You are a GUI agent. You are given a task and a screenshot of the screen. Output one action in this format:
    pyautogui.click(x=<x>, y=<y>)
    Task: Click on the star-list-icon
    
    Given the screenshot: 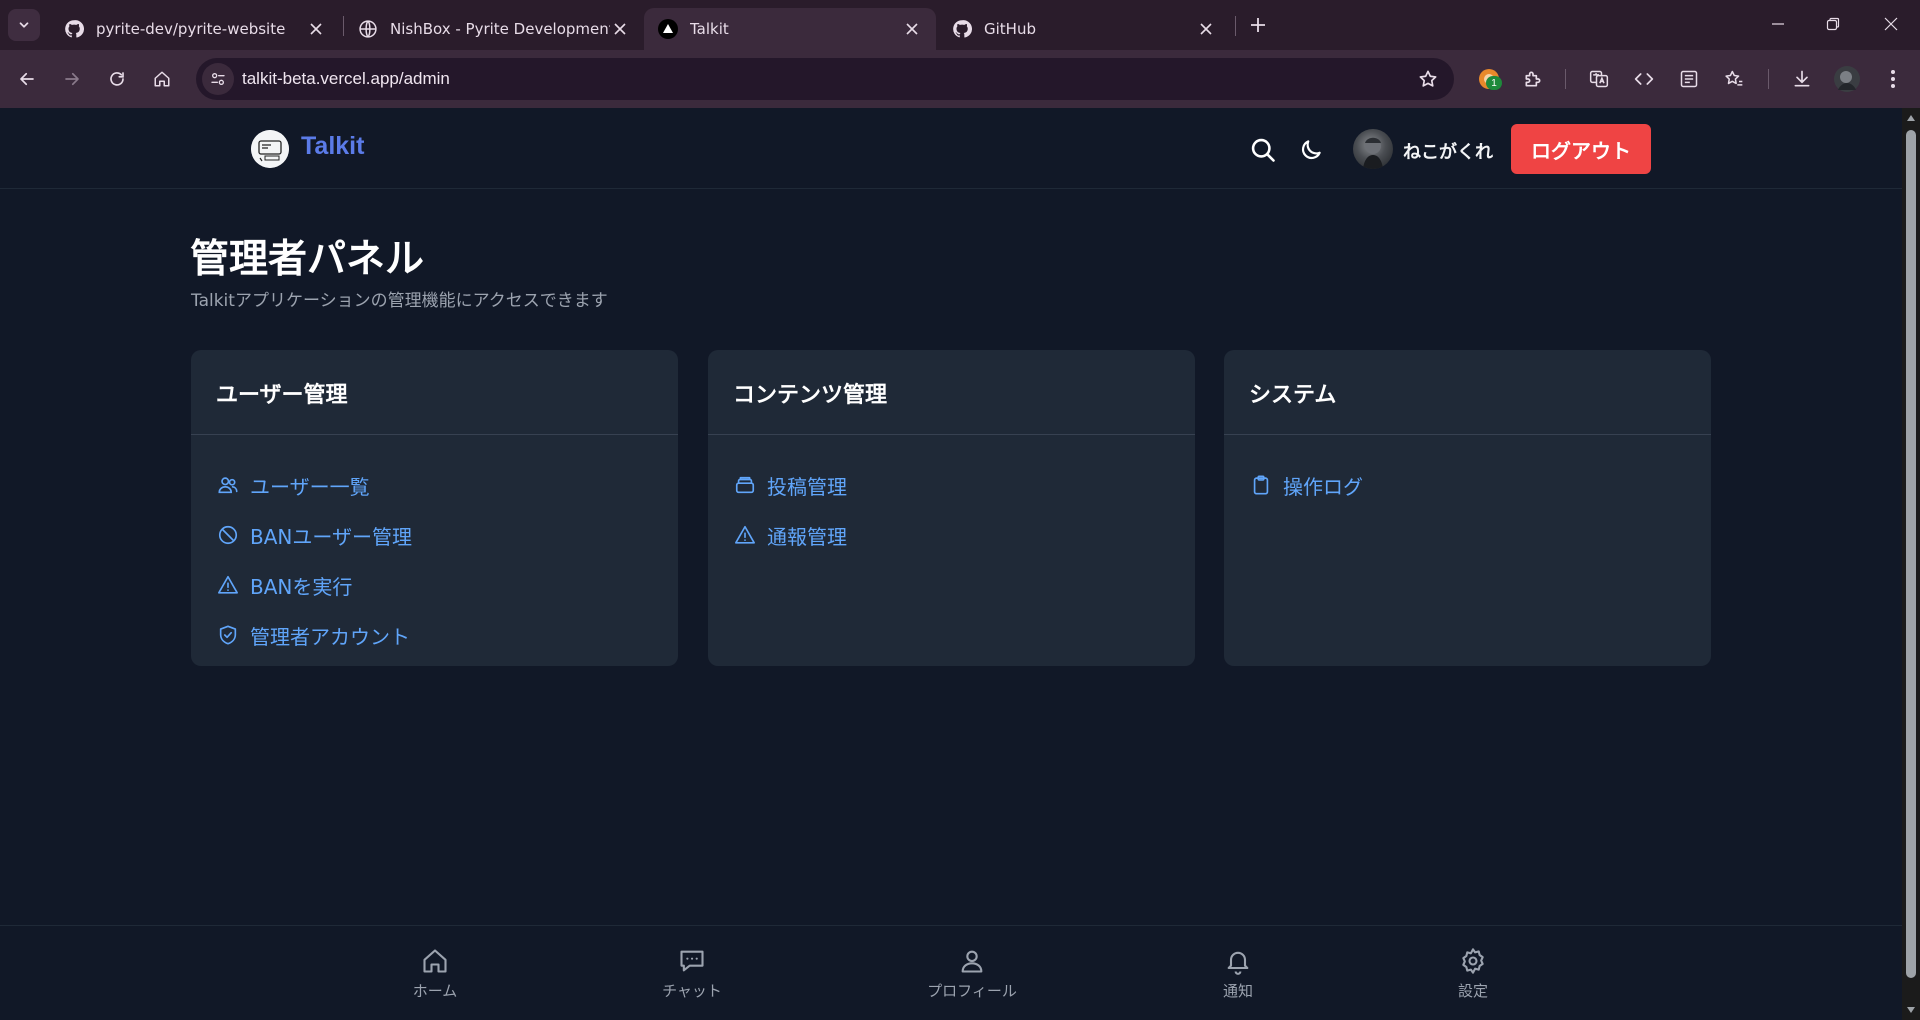 What is the action you would take?
    pyautogui.click(x=1734, y=78)
    